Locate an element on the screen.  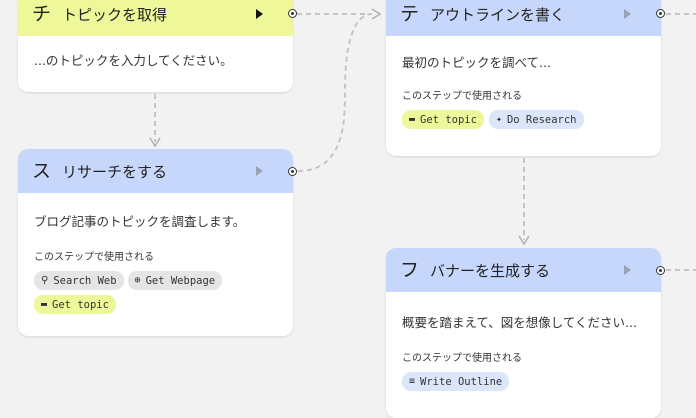
chip-label: Get Webpage is located at coordinates (180, 280).